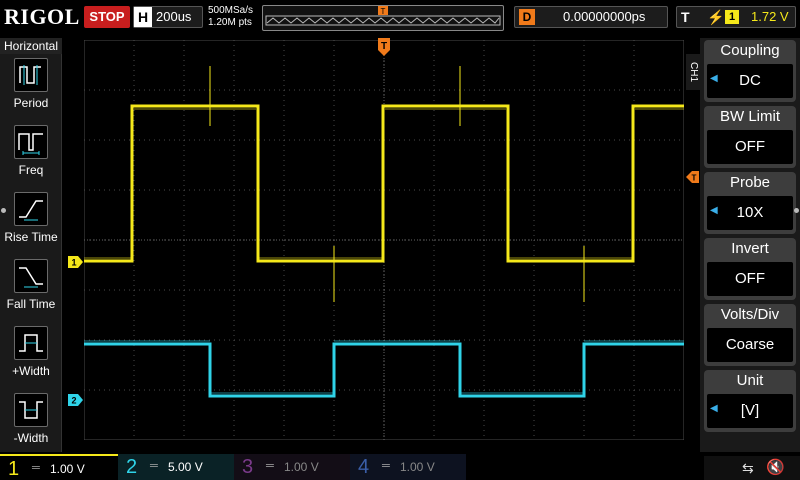  What do you see at coordinates (604, 16) in the screenshot?
I see `delay-value: 0.00000000ps` at bounding box center [604, 16].